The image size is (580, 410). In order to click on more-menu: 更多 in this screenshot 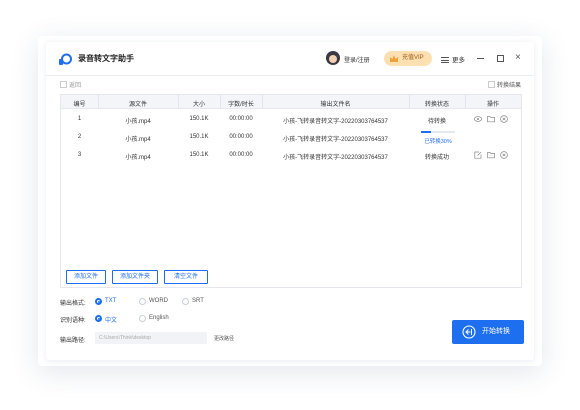, I will do `click(453, 59)`.